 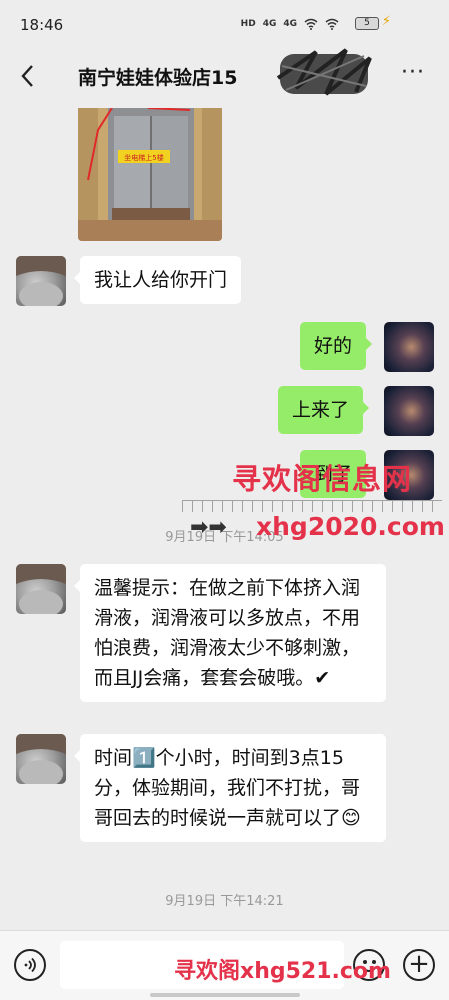 I want to click on message-bubble: 好的, so click(x=336, y=346).